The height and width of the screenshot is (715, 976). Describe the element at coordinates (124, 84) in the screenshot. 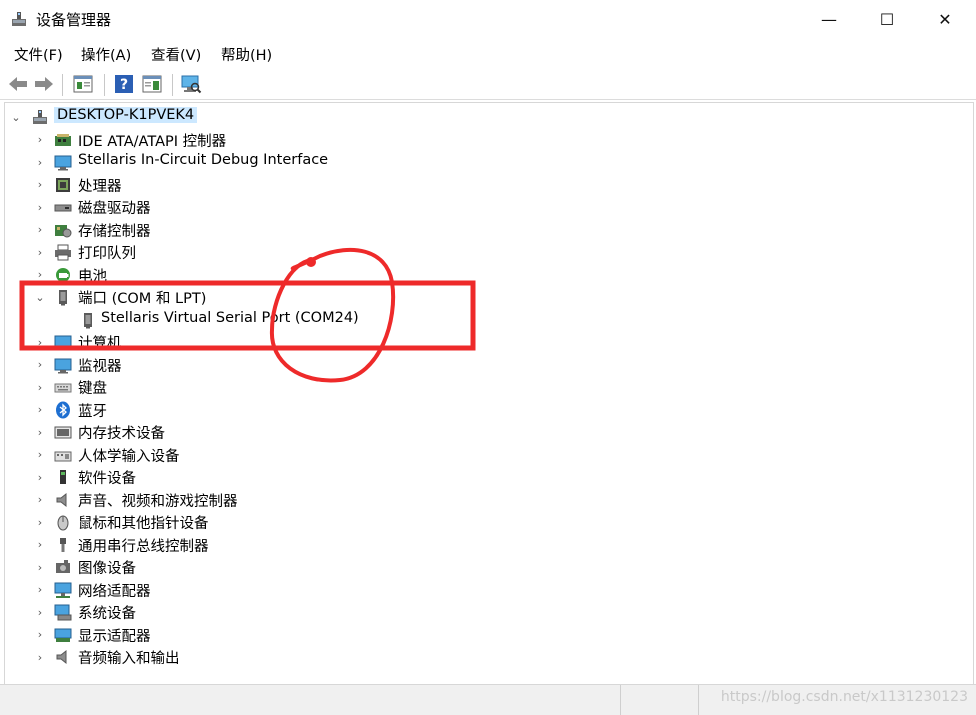

I see `help-icon: ?` at that location.